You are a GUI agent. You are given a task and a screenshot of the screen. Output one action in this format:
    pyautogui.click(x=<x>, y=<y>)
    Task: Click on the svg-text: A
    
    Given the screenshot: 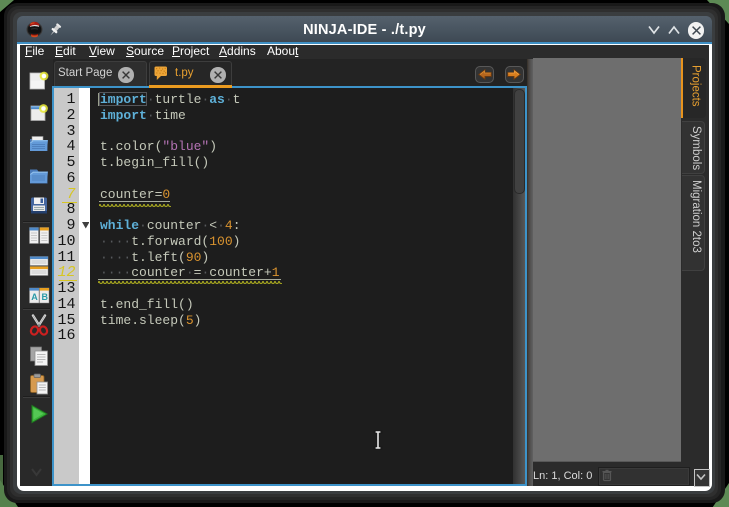 What is the action you would take?
    pyautogui.click(x=34, y=297)
    